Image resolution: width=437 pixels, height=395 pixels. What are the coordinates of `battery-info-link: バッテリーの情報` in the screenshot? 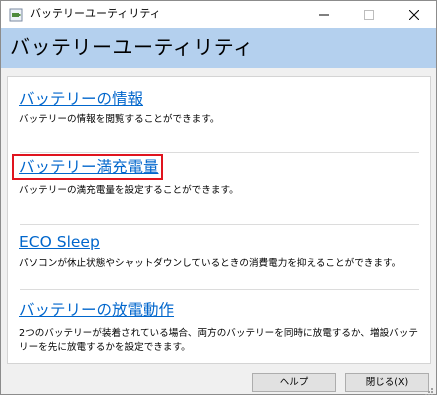 It's located at (81, 99).